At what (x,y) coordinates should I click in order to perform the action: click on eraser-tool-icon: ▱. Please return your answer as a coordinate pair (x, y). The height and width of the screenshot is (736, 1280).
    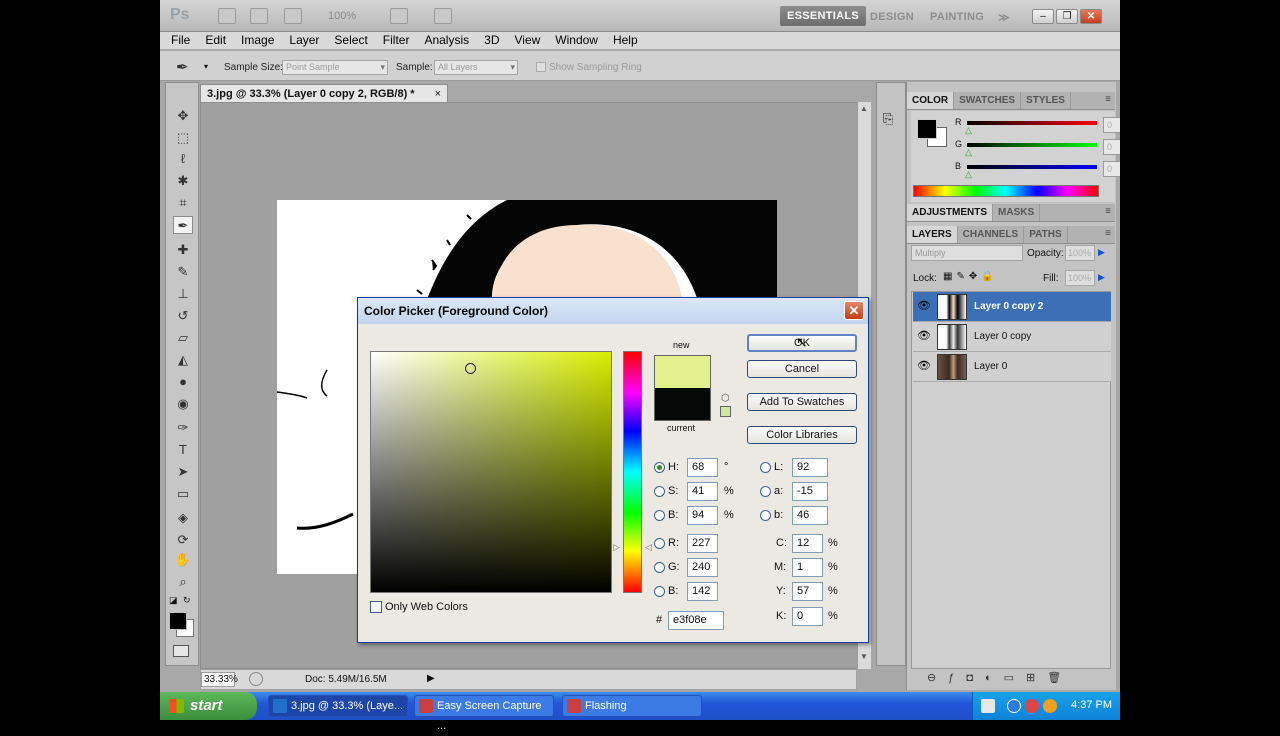
    Looking at the image, I should click on (183, 338).